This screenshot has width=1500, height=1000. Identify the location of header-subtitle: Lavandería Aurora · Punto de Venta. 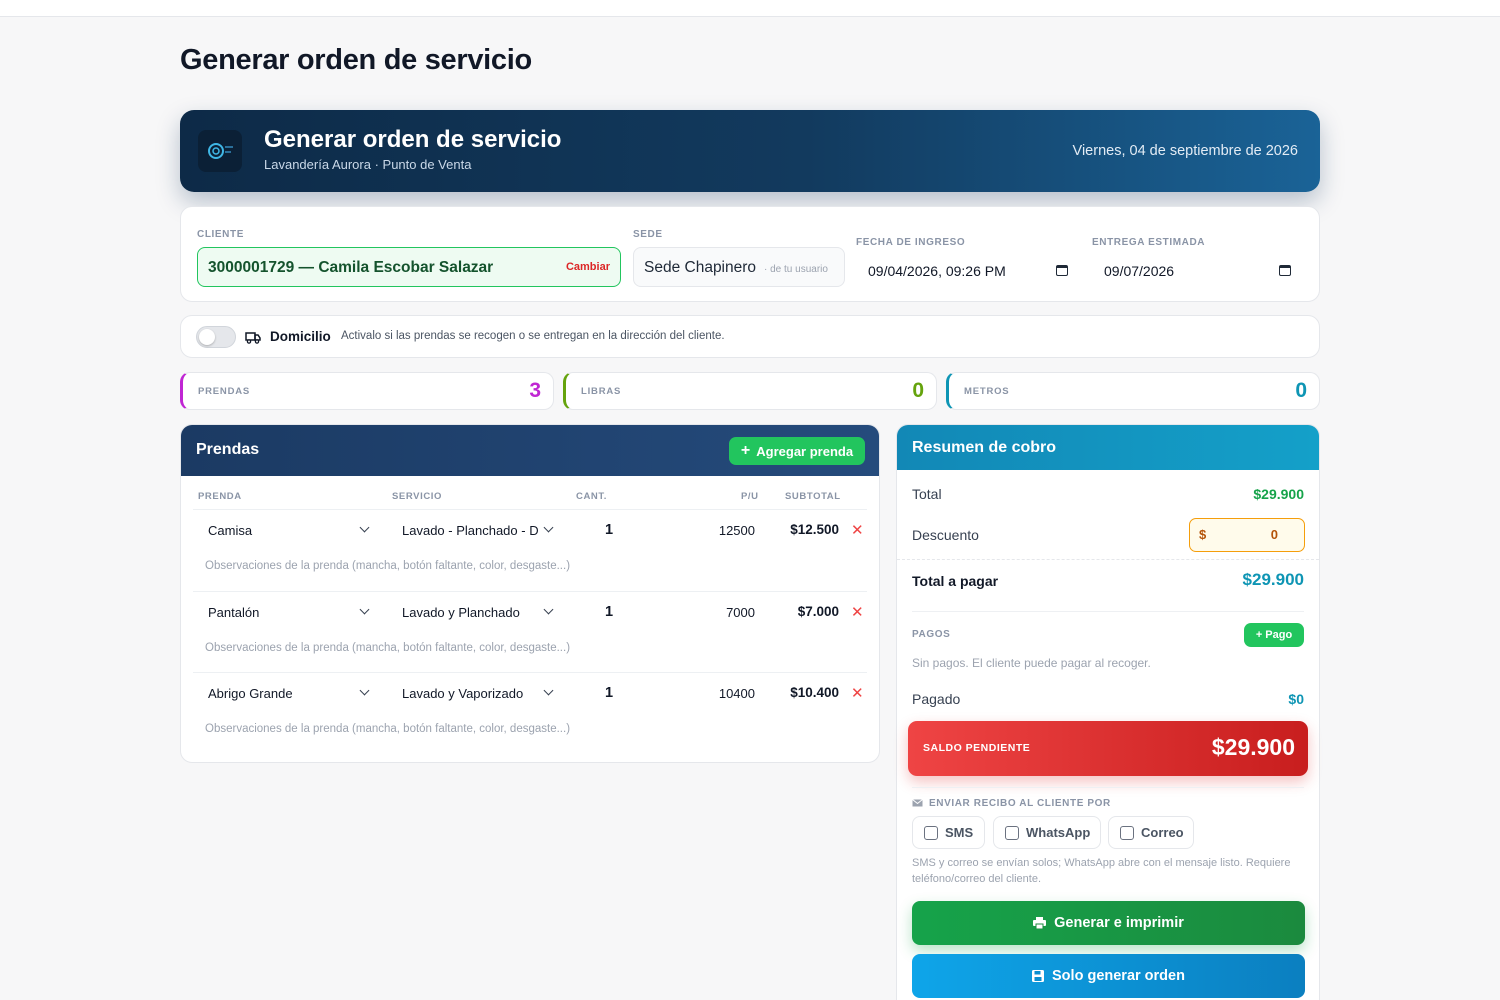
(368, 164).